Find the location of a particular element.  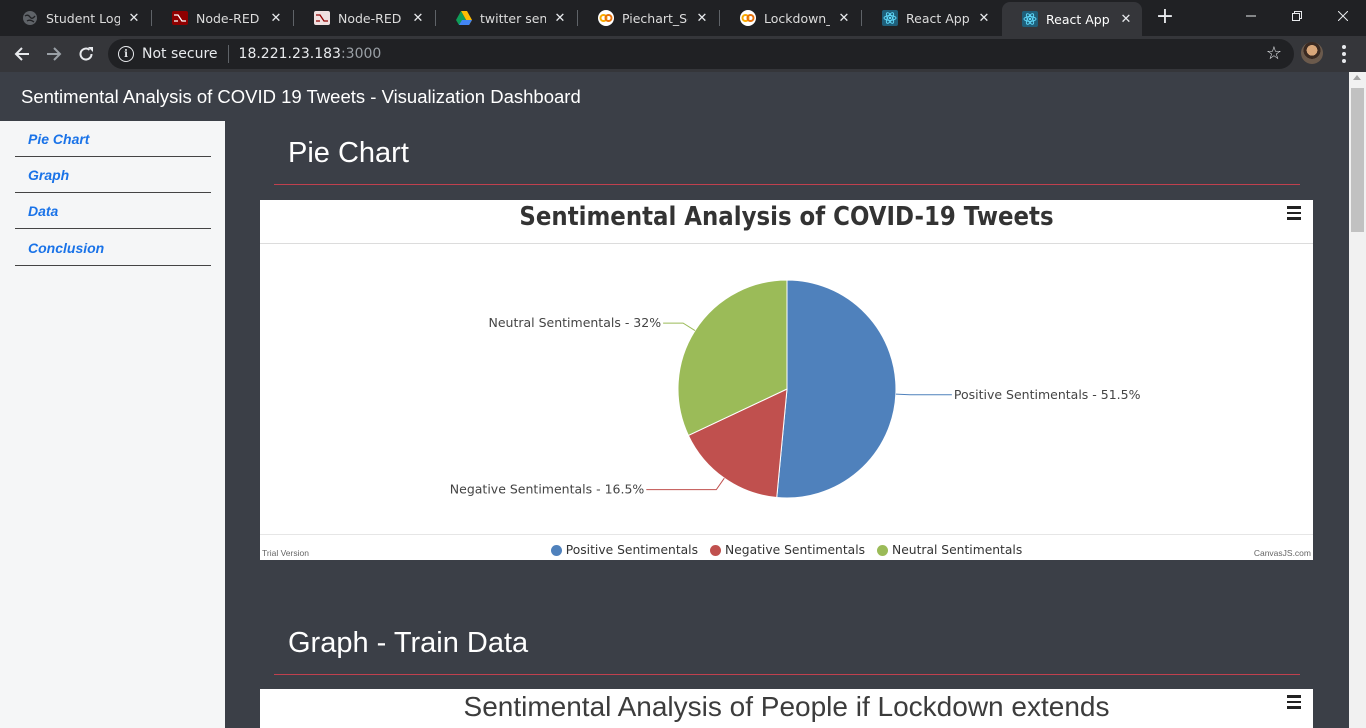

browser-tab: React App ✕ is located at coordinates (931, 18).